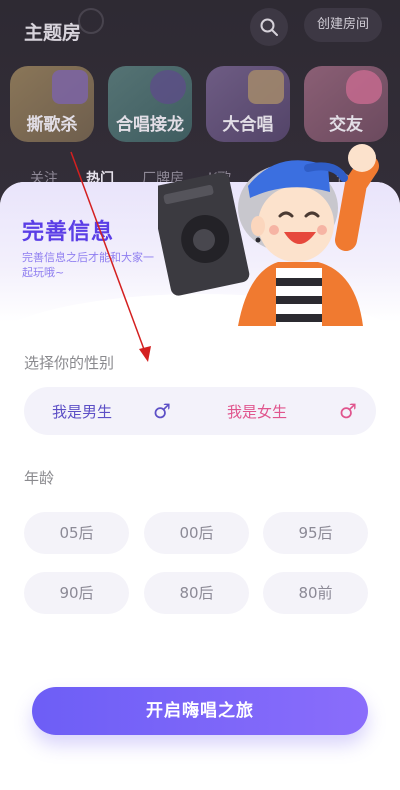 The height and width of the screenshot is (790, 400). I want to click on age-section-label: 年龄, so click(39, 478).